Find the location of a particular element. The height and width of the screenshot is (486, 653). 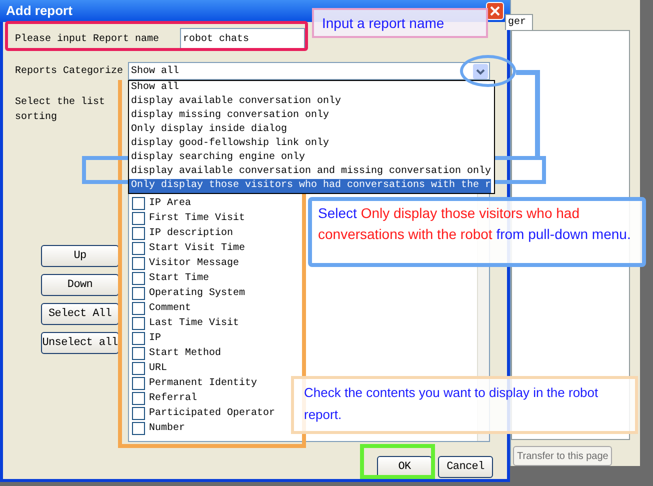

window-title: Add report is located at coordinates (39, 11).